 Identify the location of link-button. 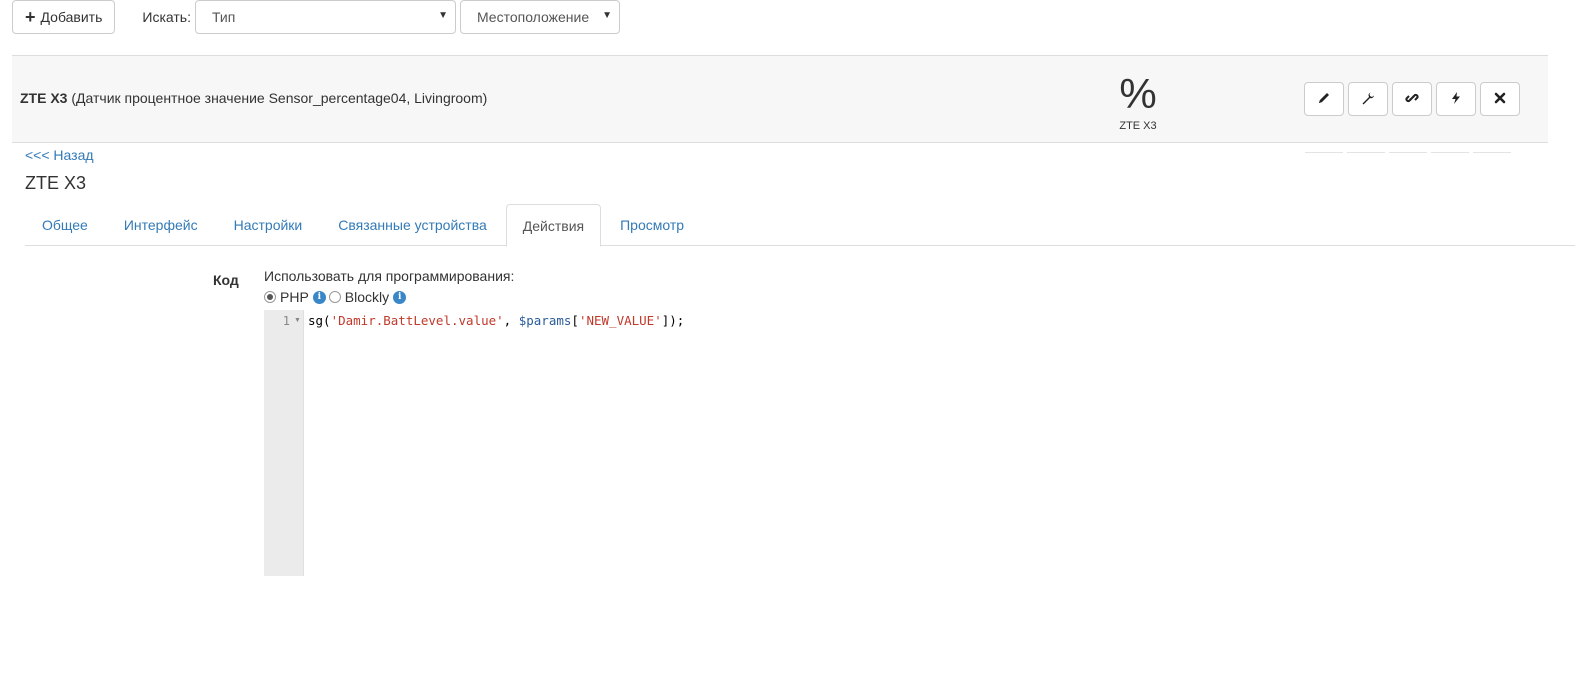
(1412, 99).